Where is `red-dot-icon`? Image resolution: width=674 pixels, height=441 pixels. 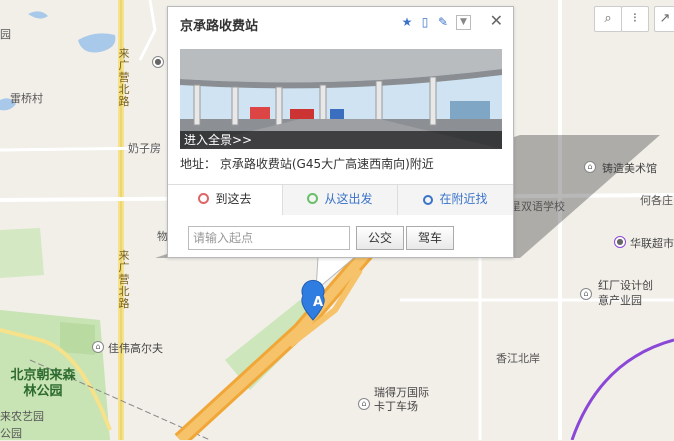
red-dot-icon is located at coordinates (204, 198).